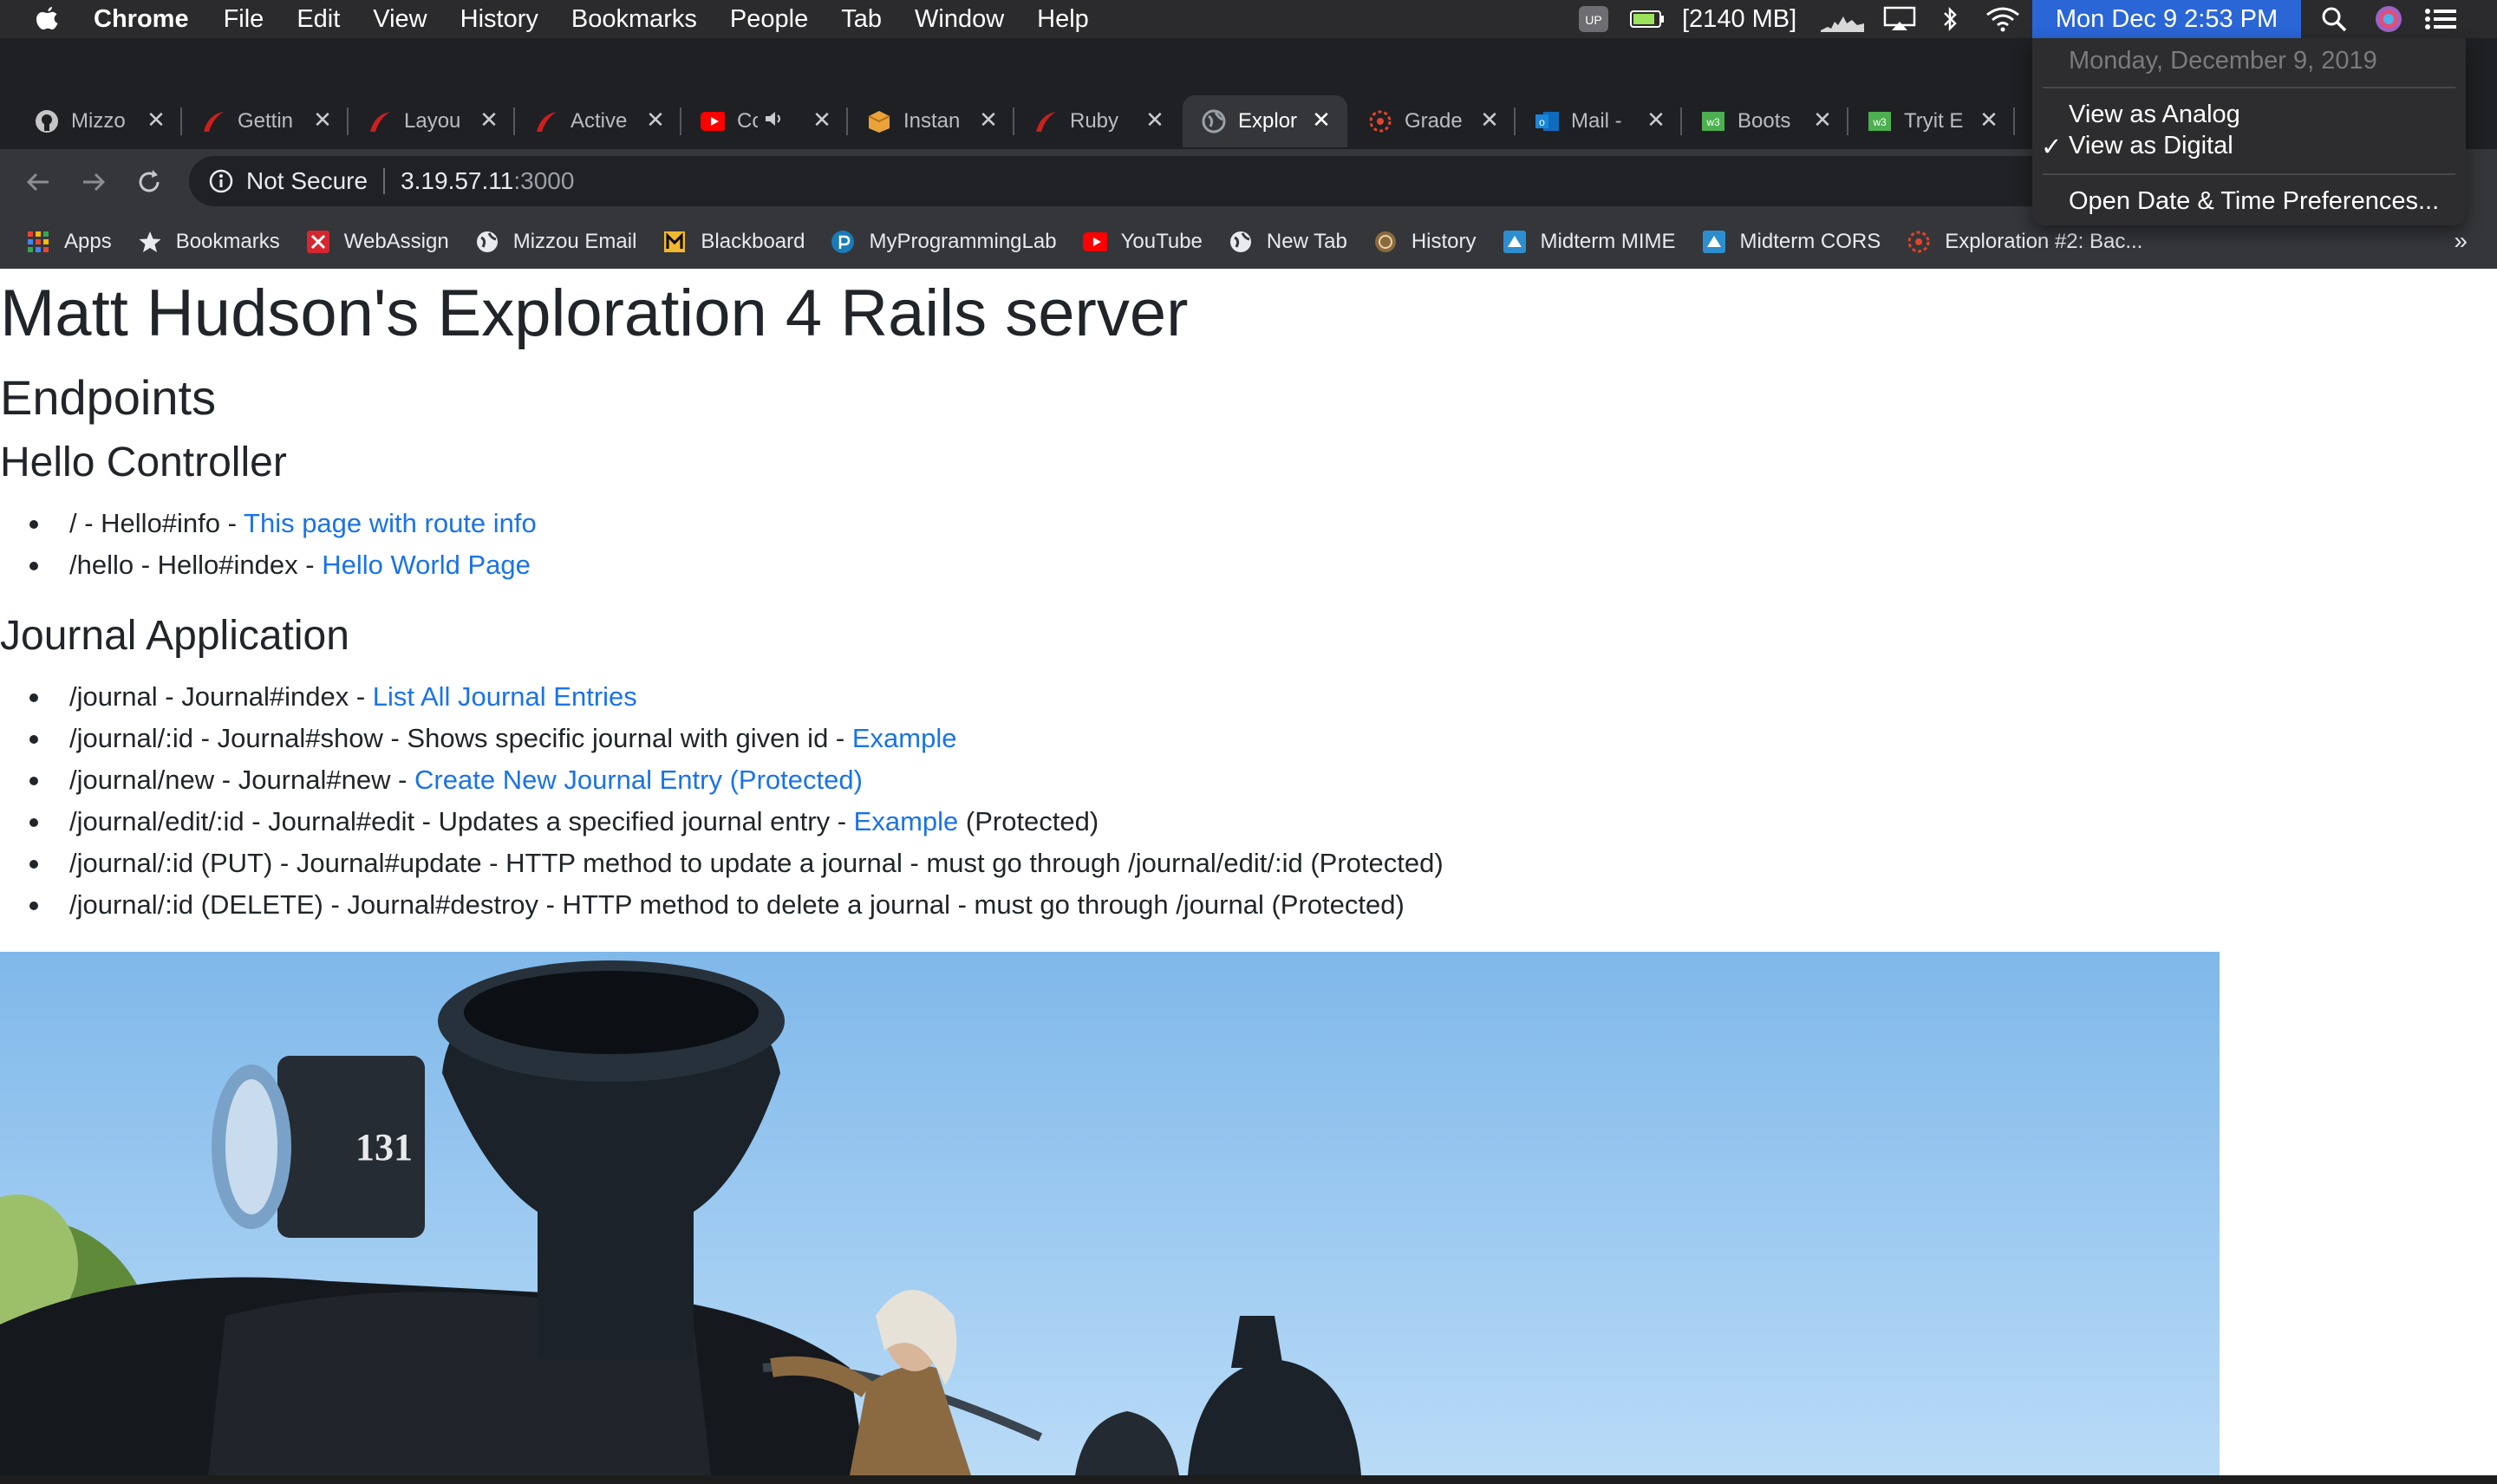 This screenshot has height=1484, width=2497. What do you see at coordinates (377, 242) in the screenshot?
I see `bookmark-webassign: WebAssign` at bounding box center [377, 242].